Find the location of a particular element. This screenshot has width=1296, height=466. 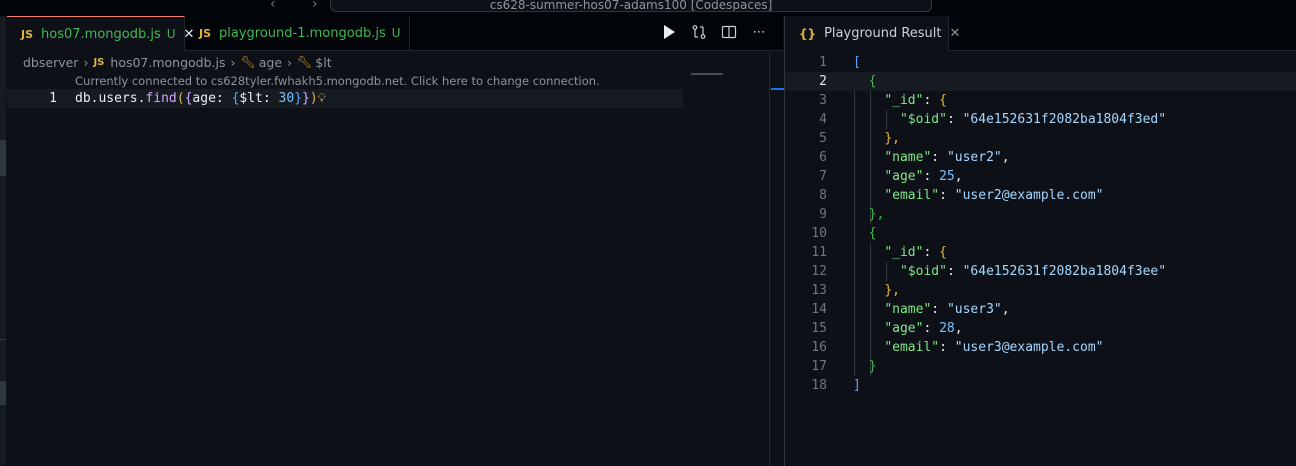

play-icon is located at coordinates (669, 33).